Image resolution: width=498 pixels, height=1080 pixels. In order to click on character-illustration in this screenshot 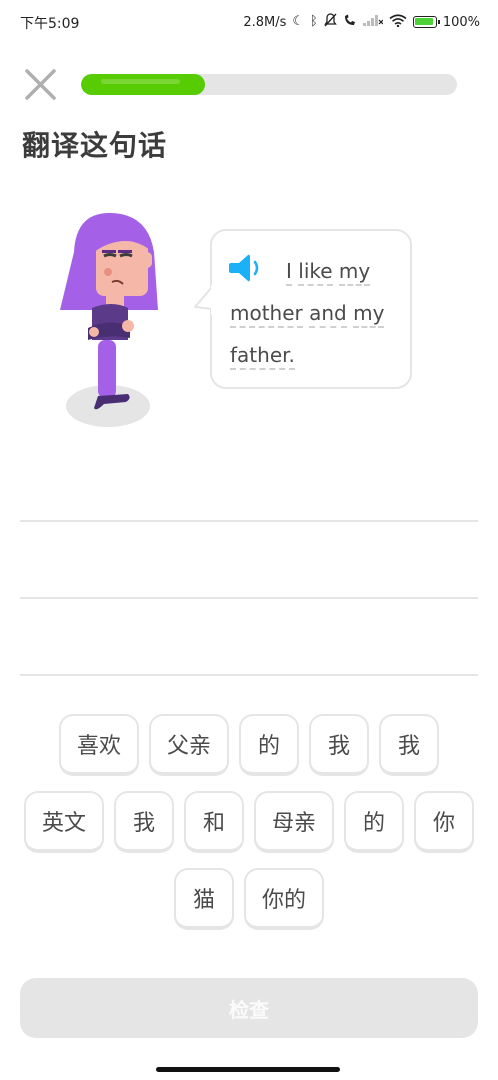, I will do `click(109, 319)`.